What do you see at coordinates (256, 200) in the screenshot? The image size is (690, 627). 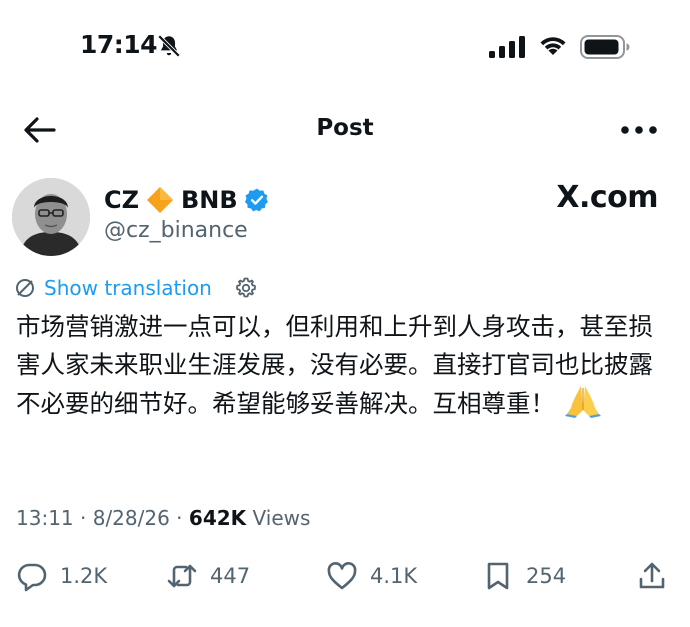 I see `verified-icon` at bounding box center [256, 200].